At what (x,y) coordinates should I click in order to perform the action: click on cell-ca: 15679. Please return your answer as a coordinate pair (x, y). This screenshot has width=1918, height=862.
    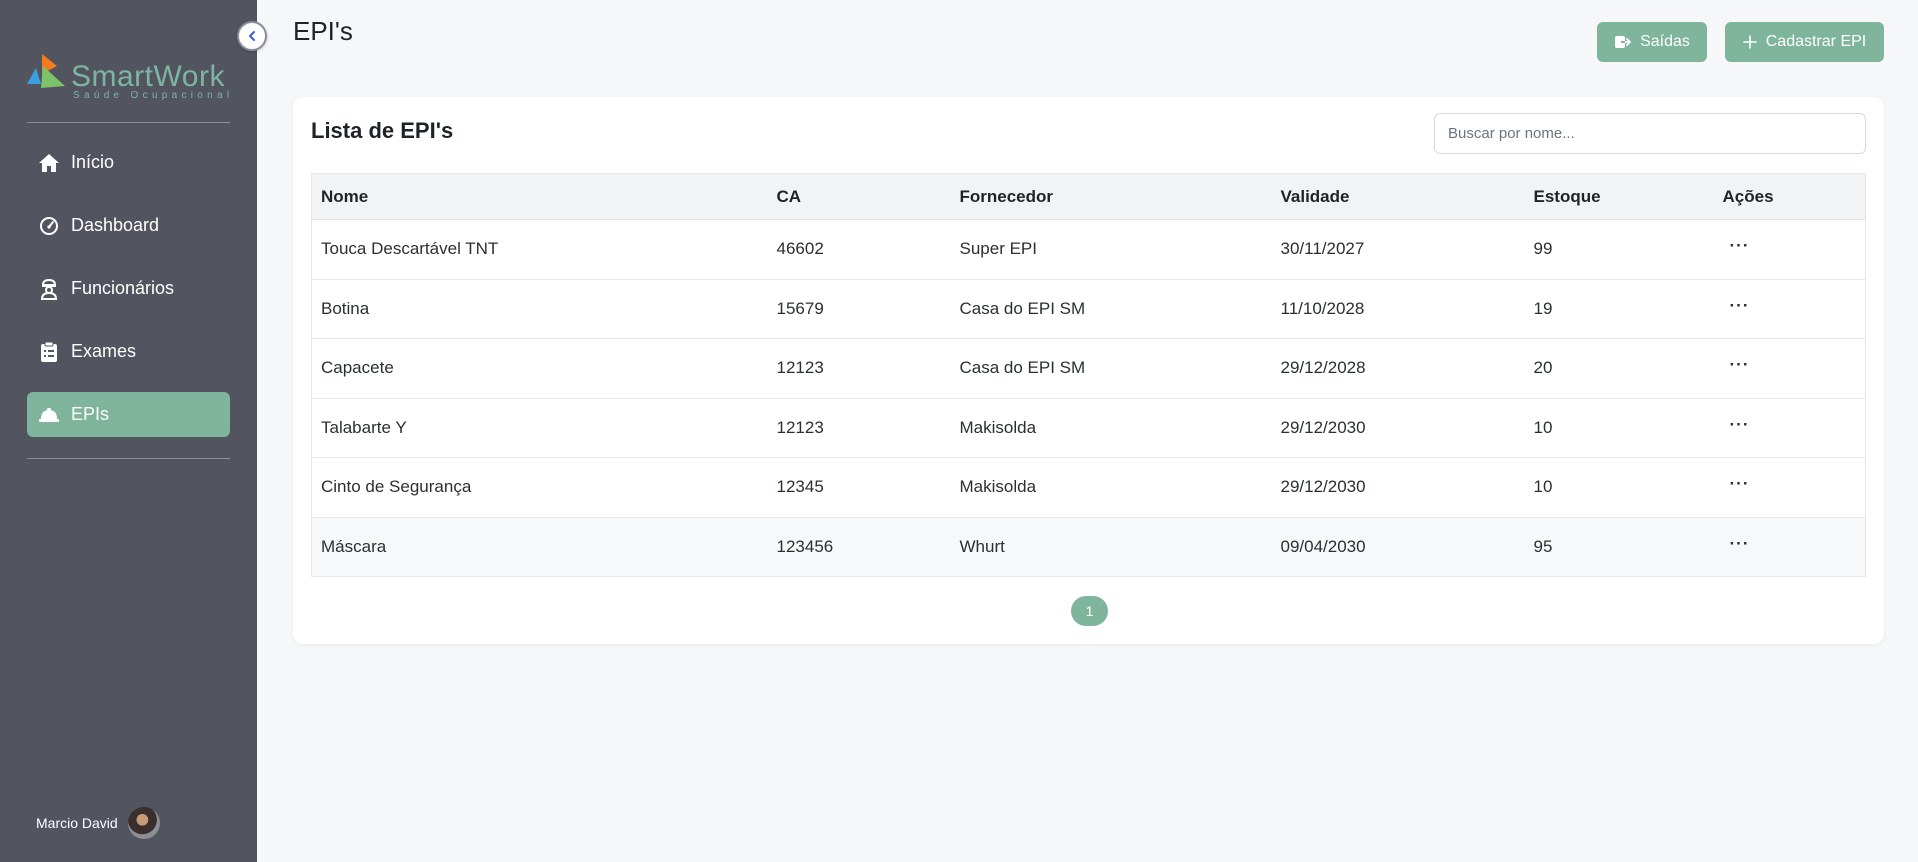
    Looking at the image, I should click on (859, 309).